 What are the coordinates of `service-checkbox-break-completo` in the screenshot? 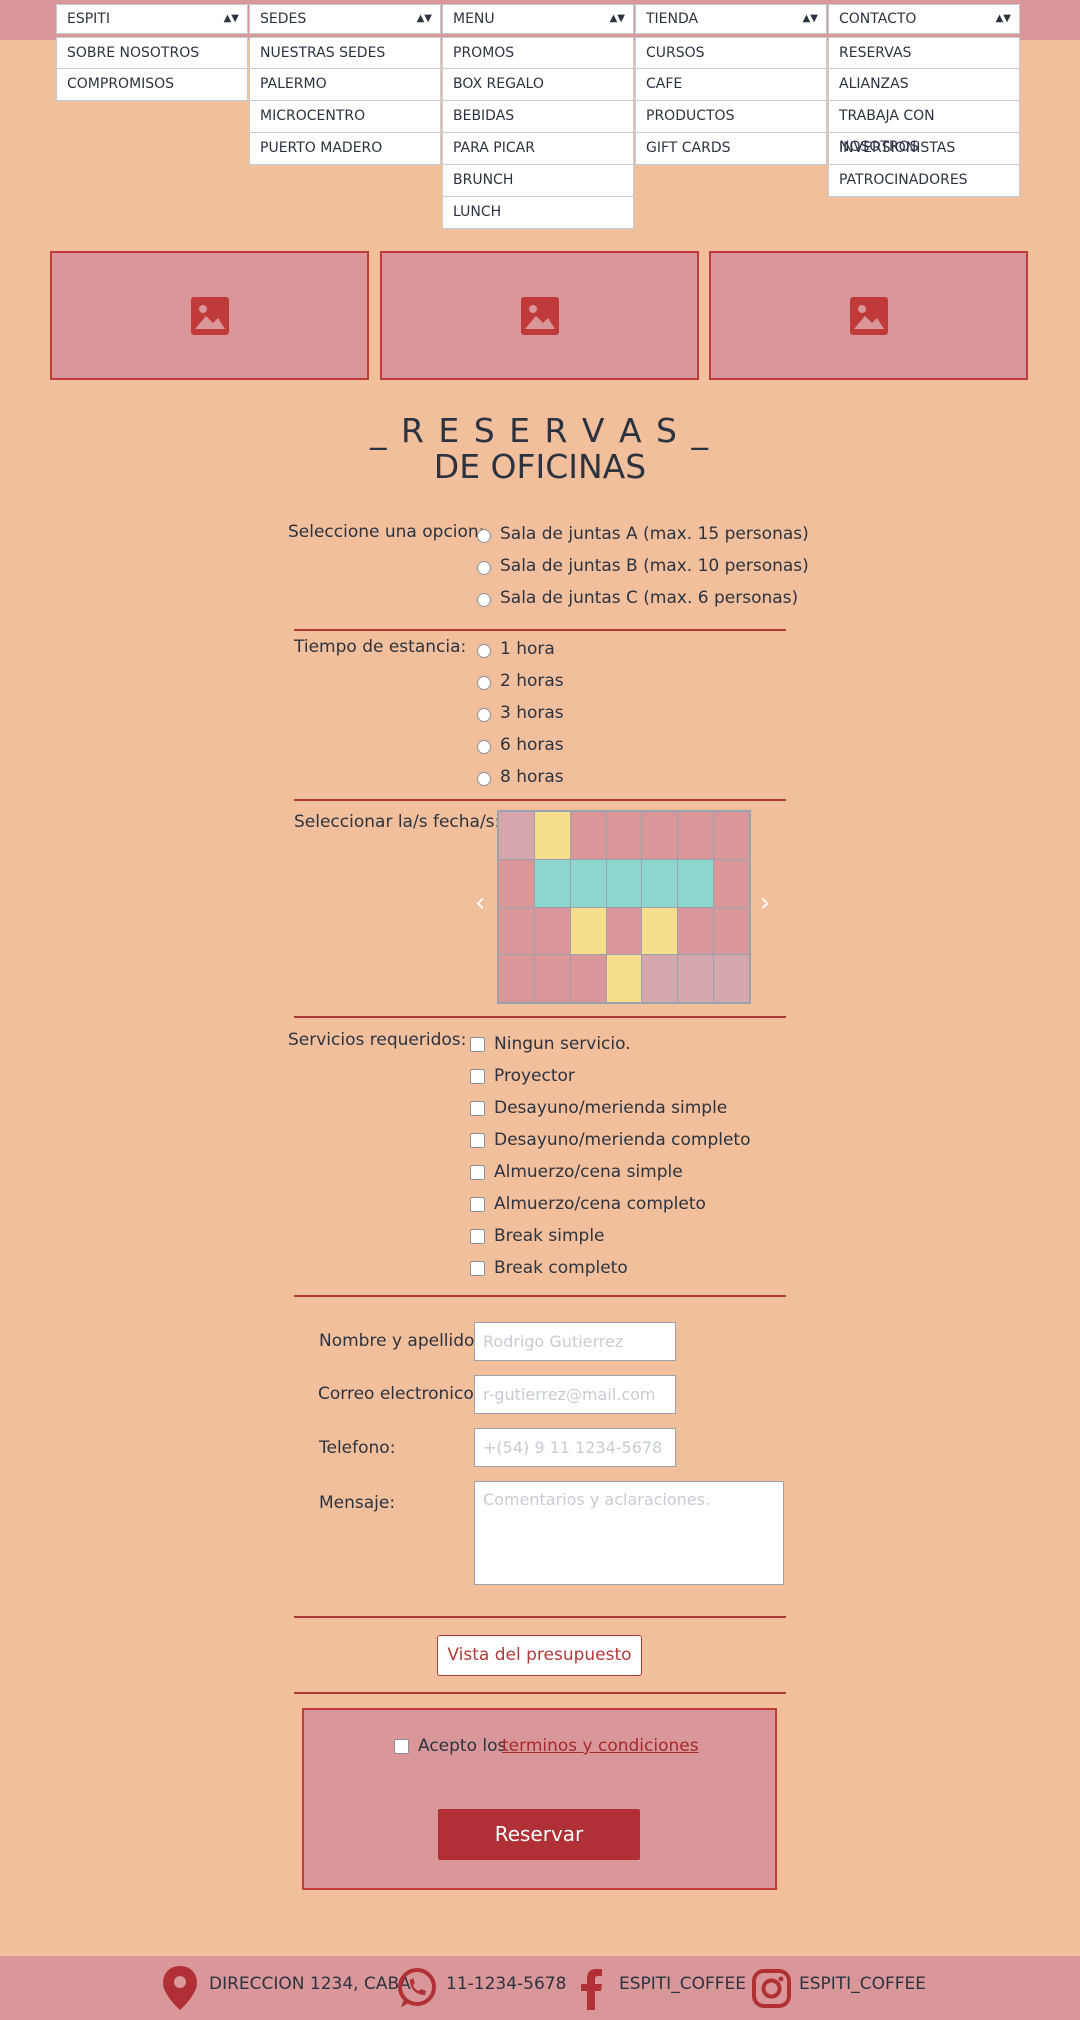 It's located at (477, 1268).